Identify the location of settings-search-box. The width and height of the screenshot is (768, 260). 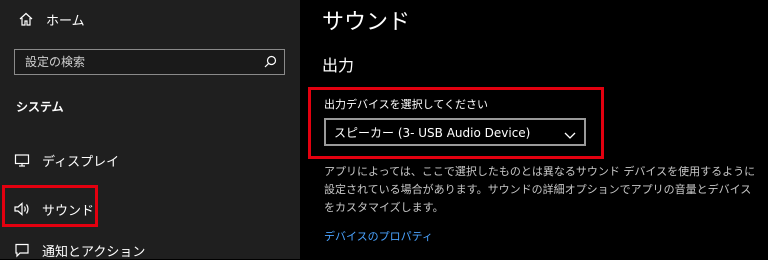
(149, 62).